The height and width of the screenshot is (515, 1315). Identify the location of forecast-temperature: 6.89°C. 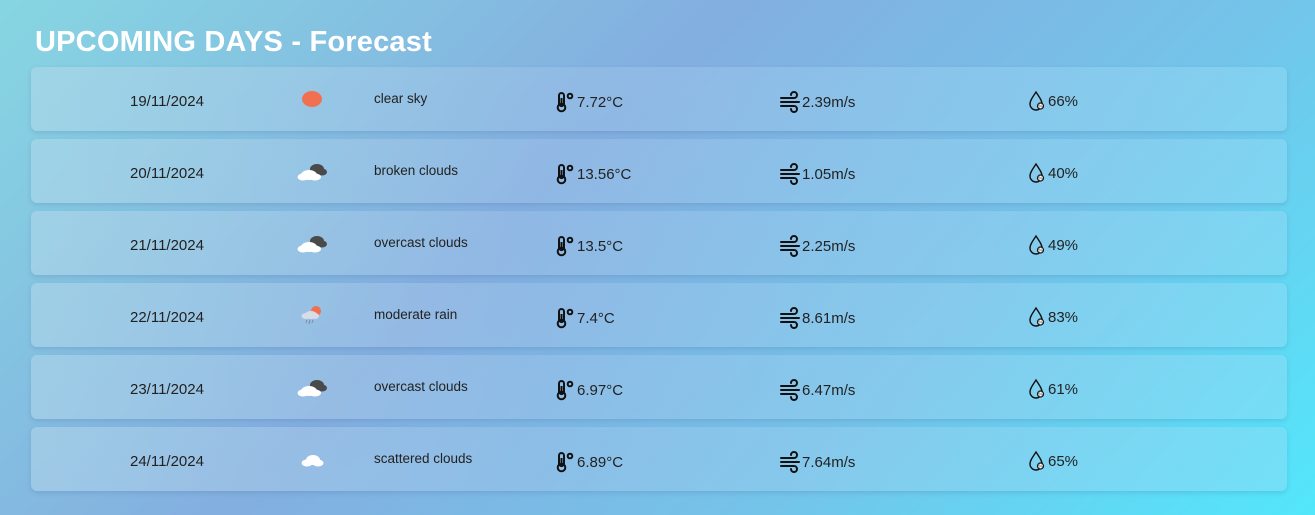
(589, 462).